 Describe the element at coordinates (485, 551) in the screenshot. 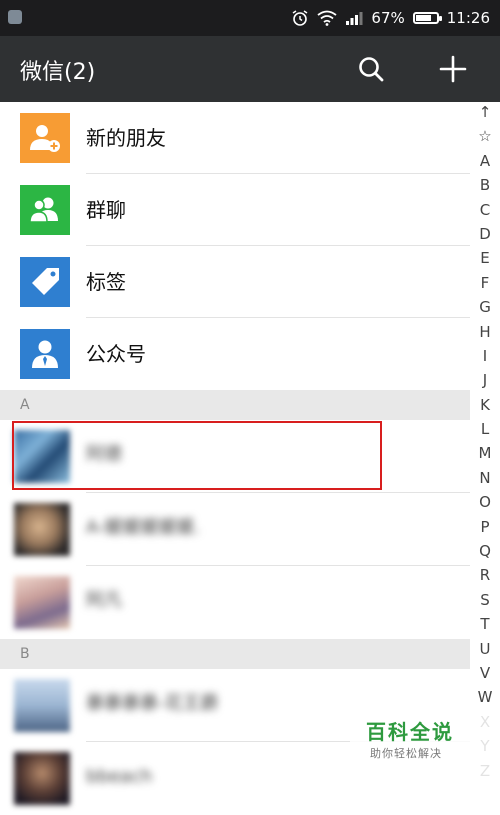

I see `index-letter: Q` at that location.